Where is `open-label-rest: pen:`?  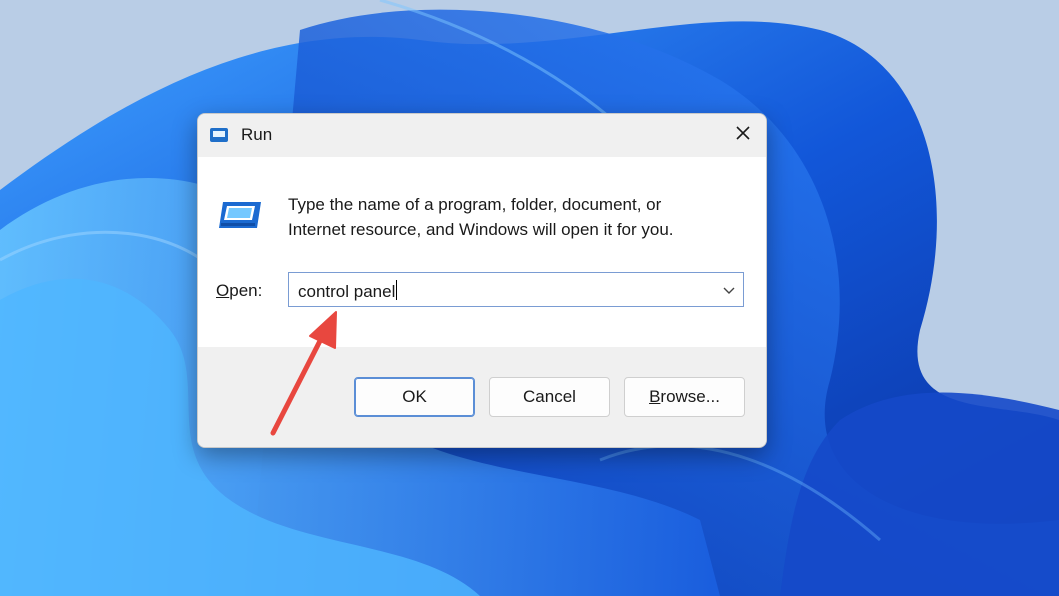 open-label-rest: pen: is located at coordinates (246, 290).